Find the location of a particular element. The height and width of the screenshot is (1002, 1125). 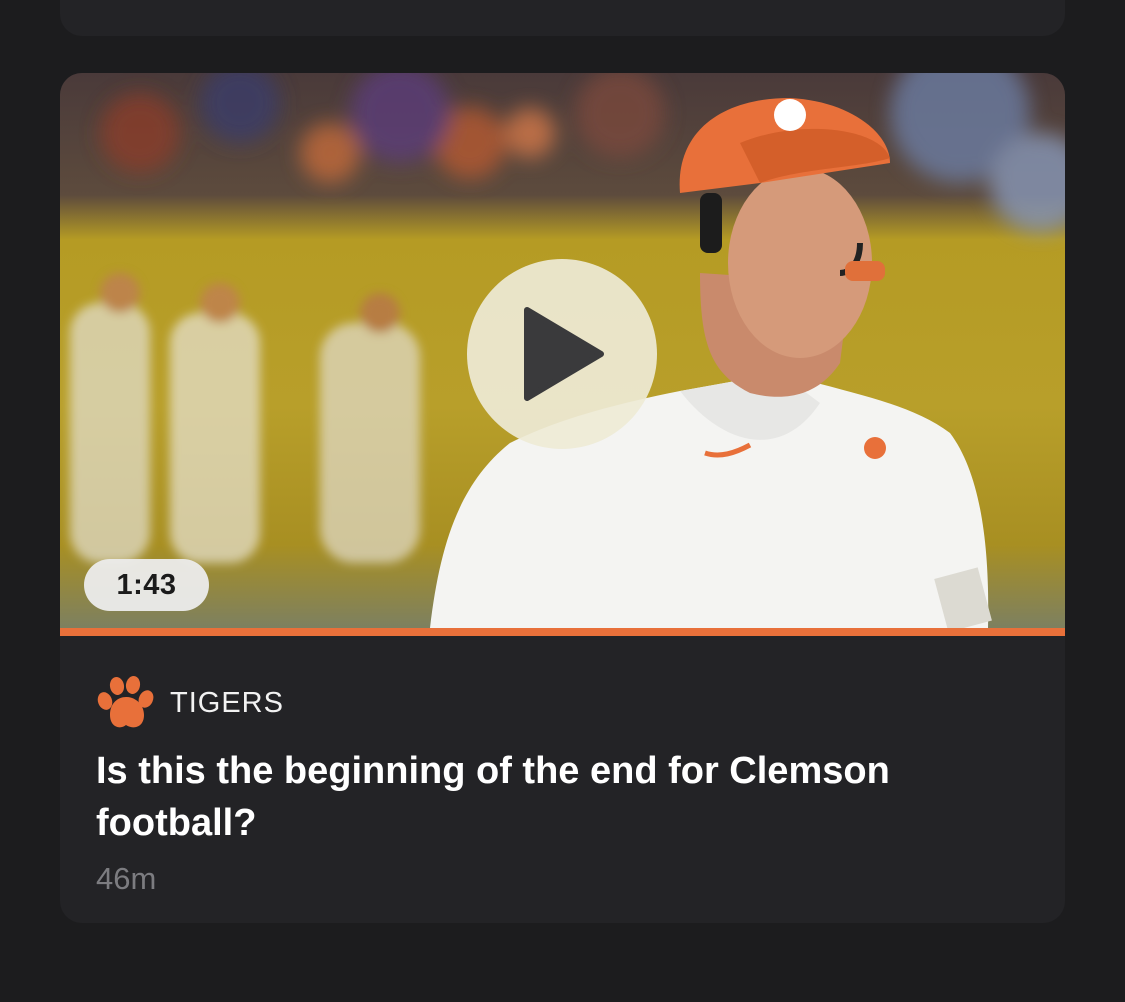

video-duration: 1:43 is located at coordinates (146, 584).